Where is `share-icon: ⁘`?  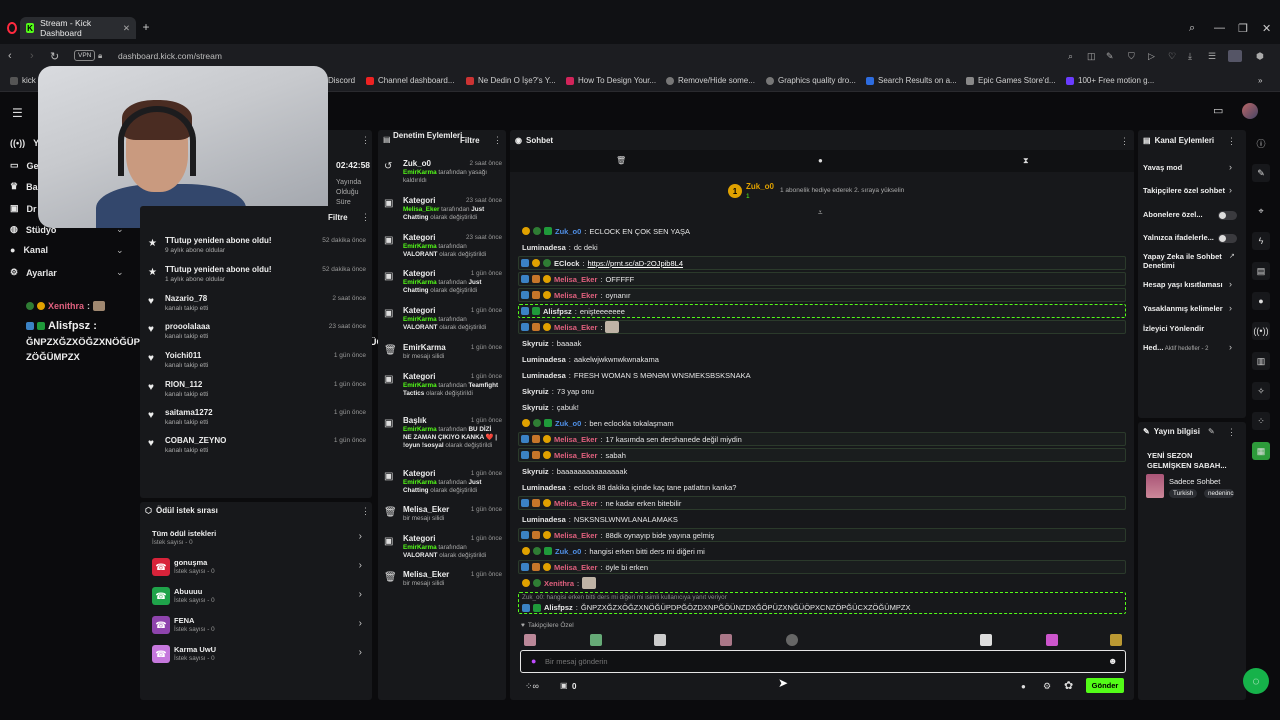
share-icon: ⁘ is located at coordinates (1261, 421).